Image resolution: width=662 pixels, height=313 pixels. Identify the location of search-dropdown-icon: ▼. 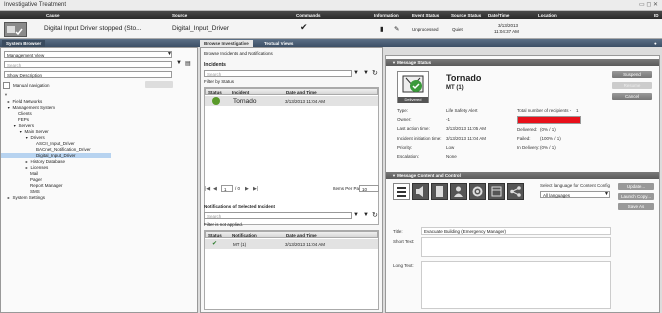
(356, 73).